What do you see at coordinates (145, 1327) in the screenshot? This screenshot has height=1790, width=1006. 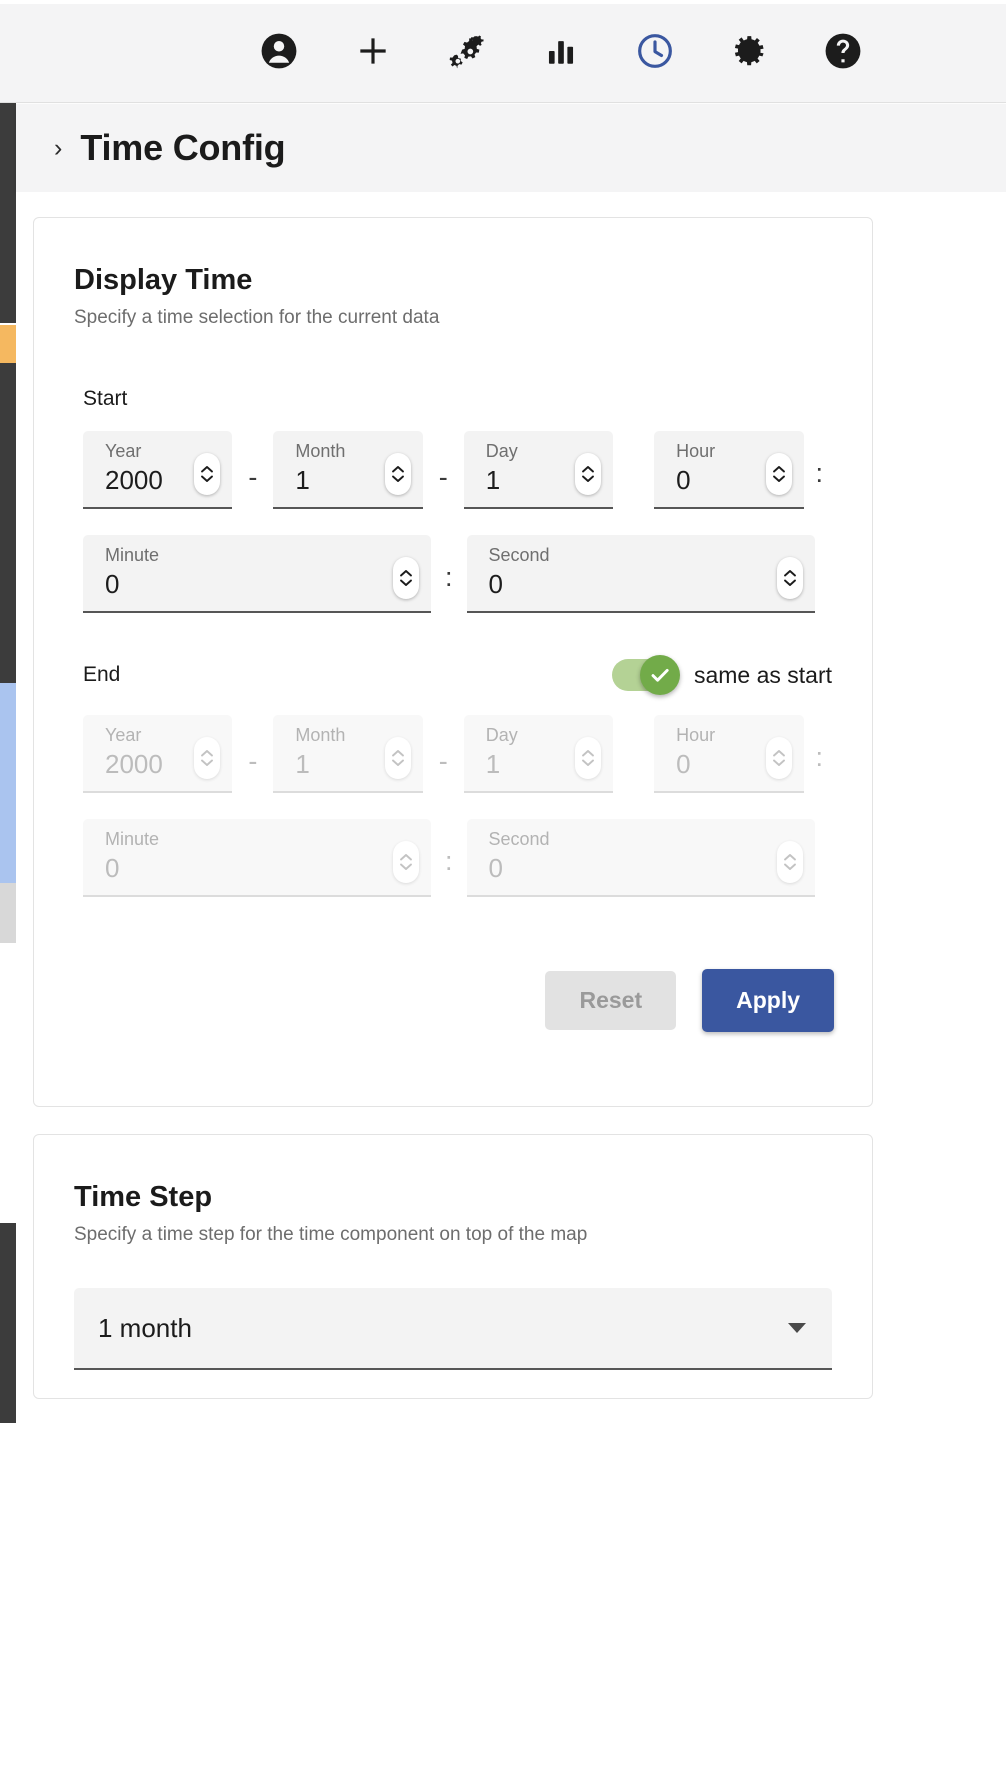 I see `time-step-selected-value: 1 month` at bounding box center [145, 1327].